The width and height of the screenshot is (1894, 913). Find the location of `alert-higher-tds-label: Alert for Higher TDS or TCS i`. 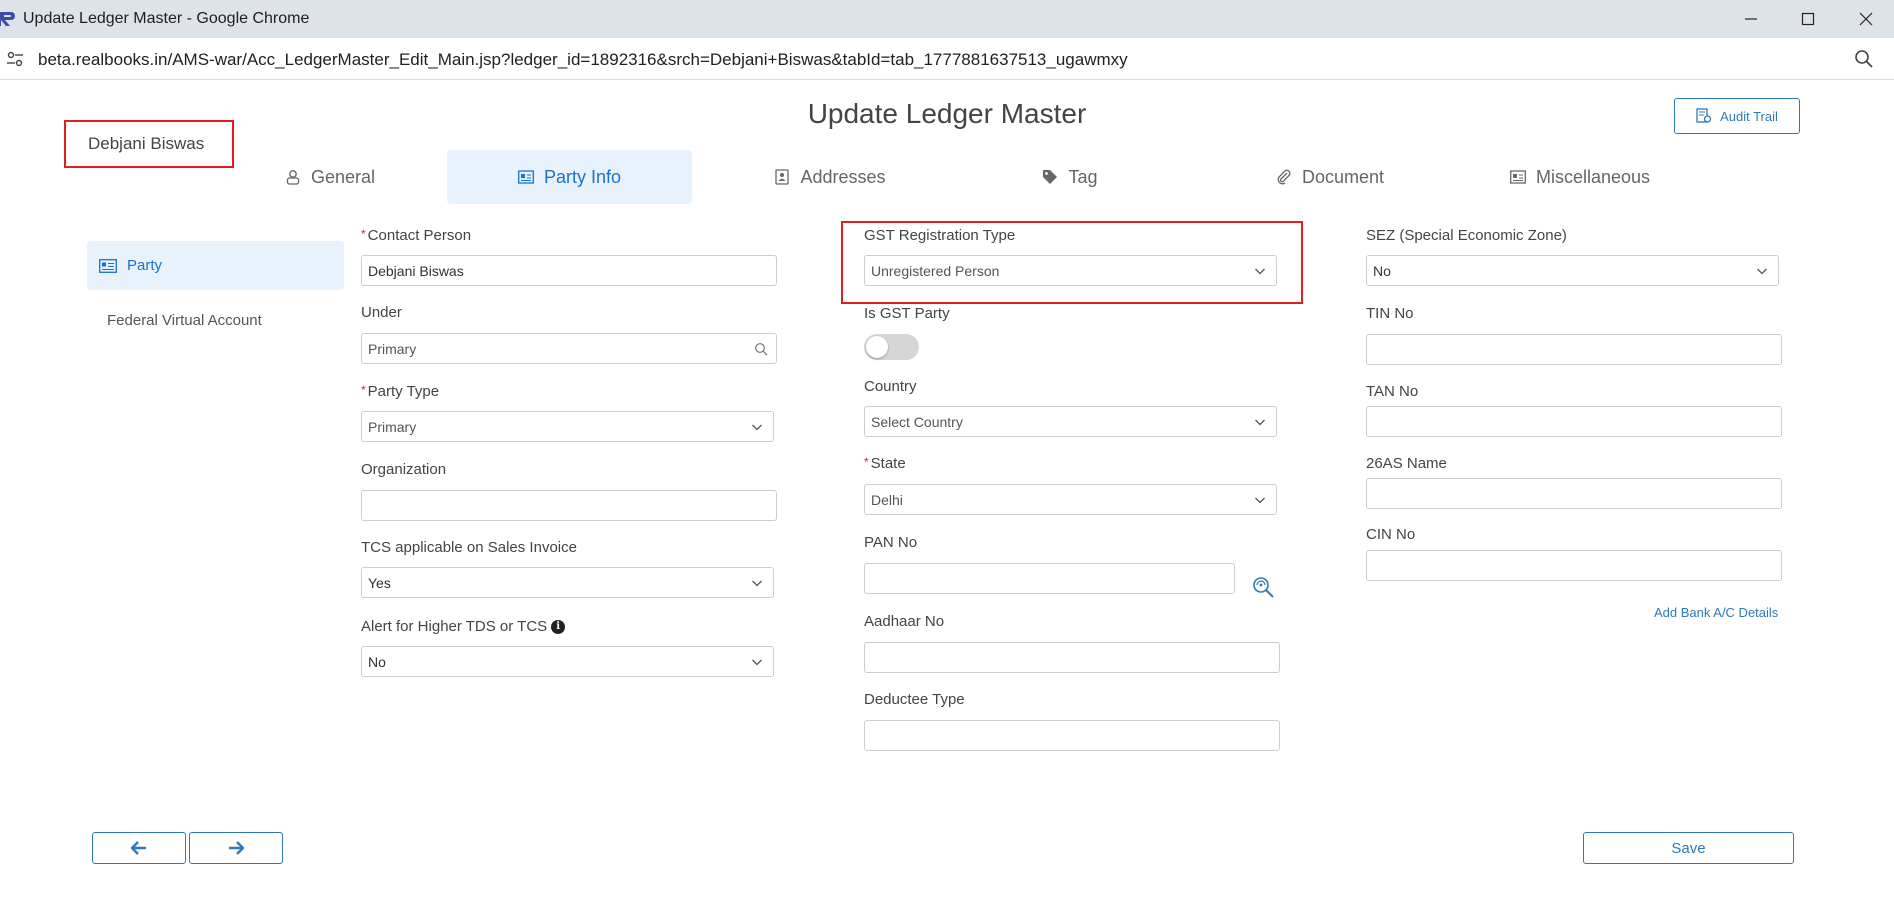

alert-higher-tds-label: Alert for Higher TDS or TCS i is located at coordinates (463, 626).